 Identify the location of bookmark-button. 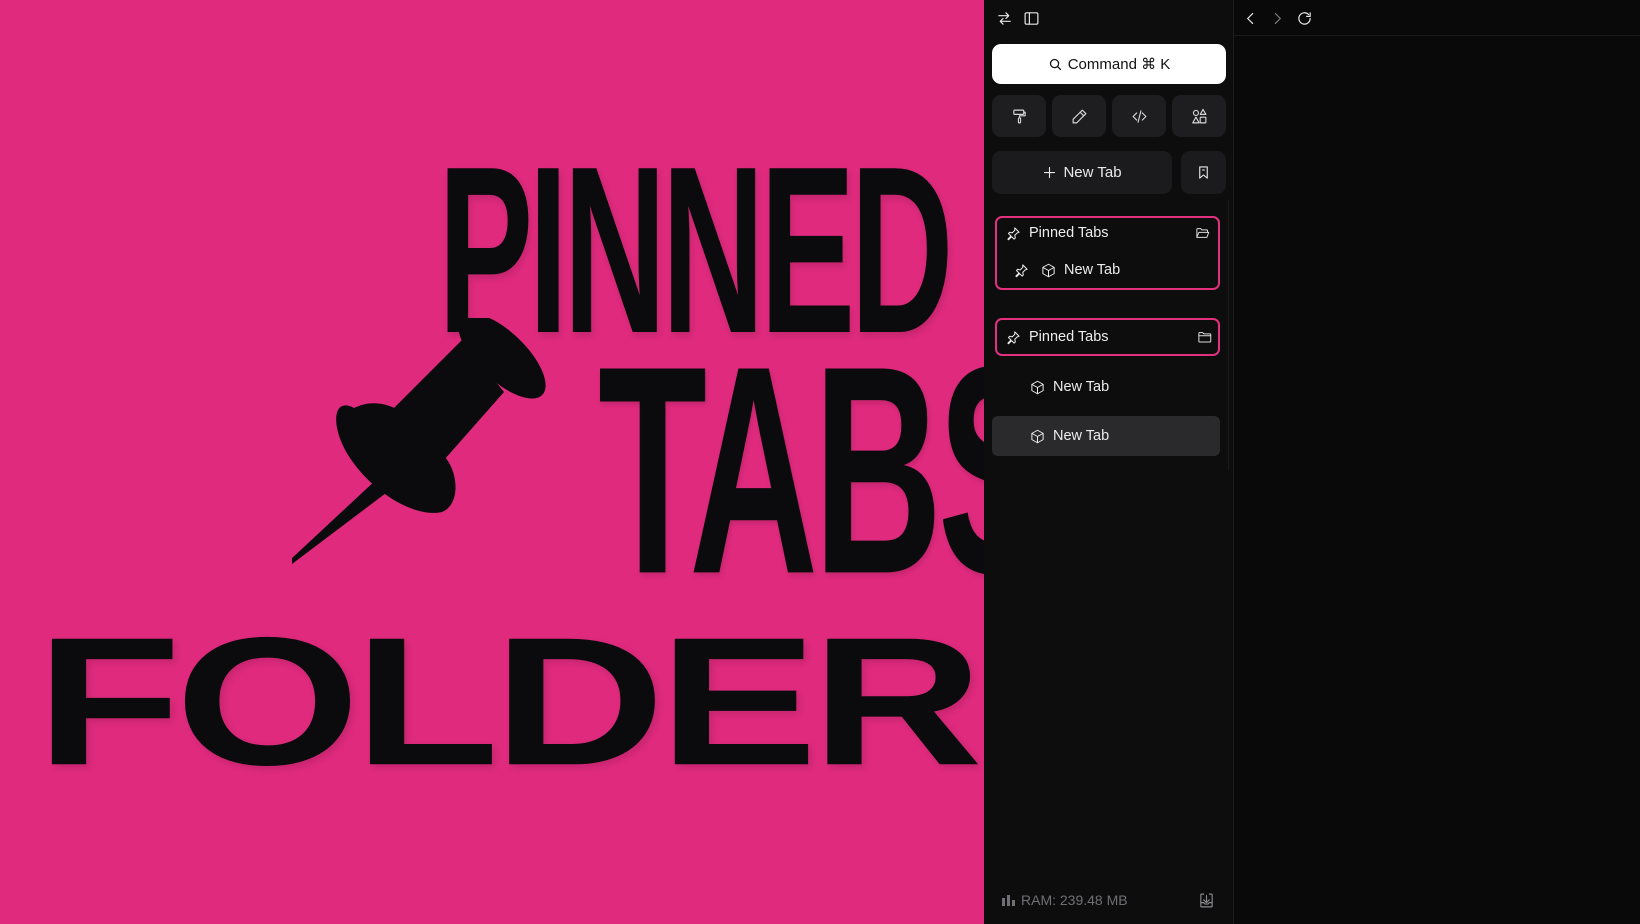
(1203, 172).